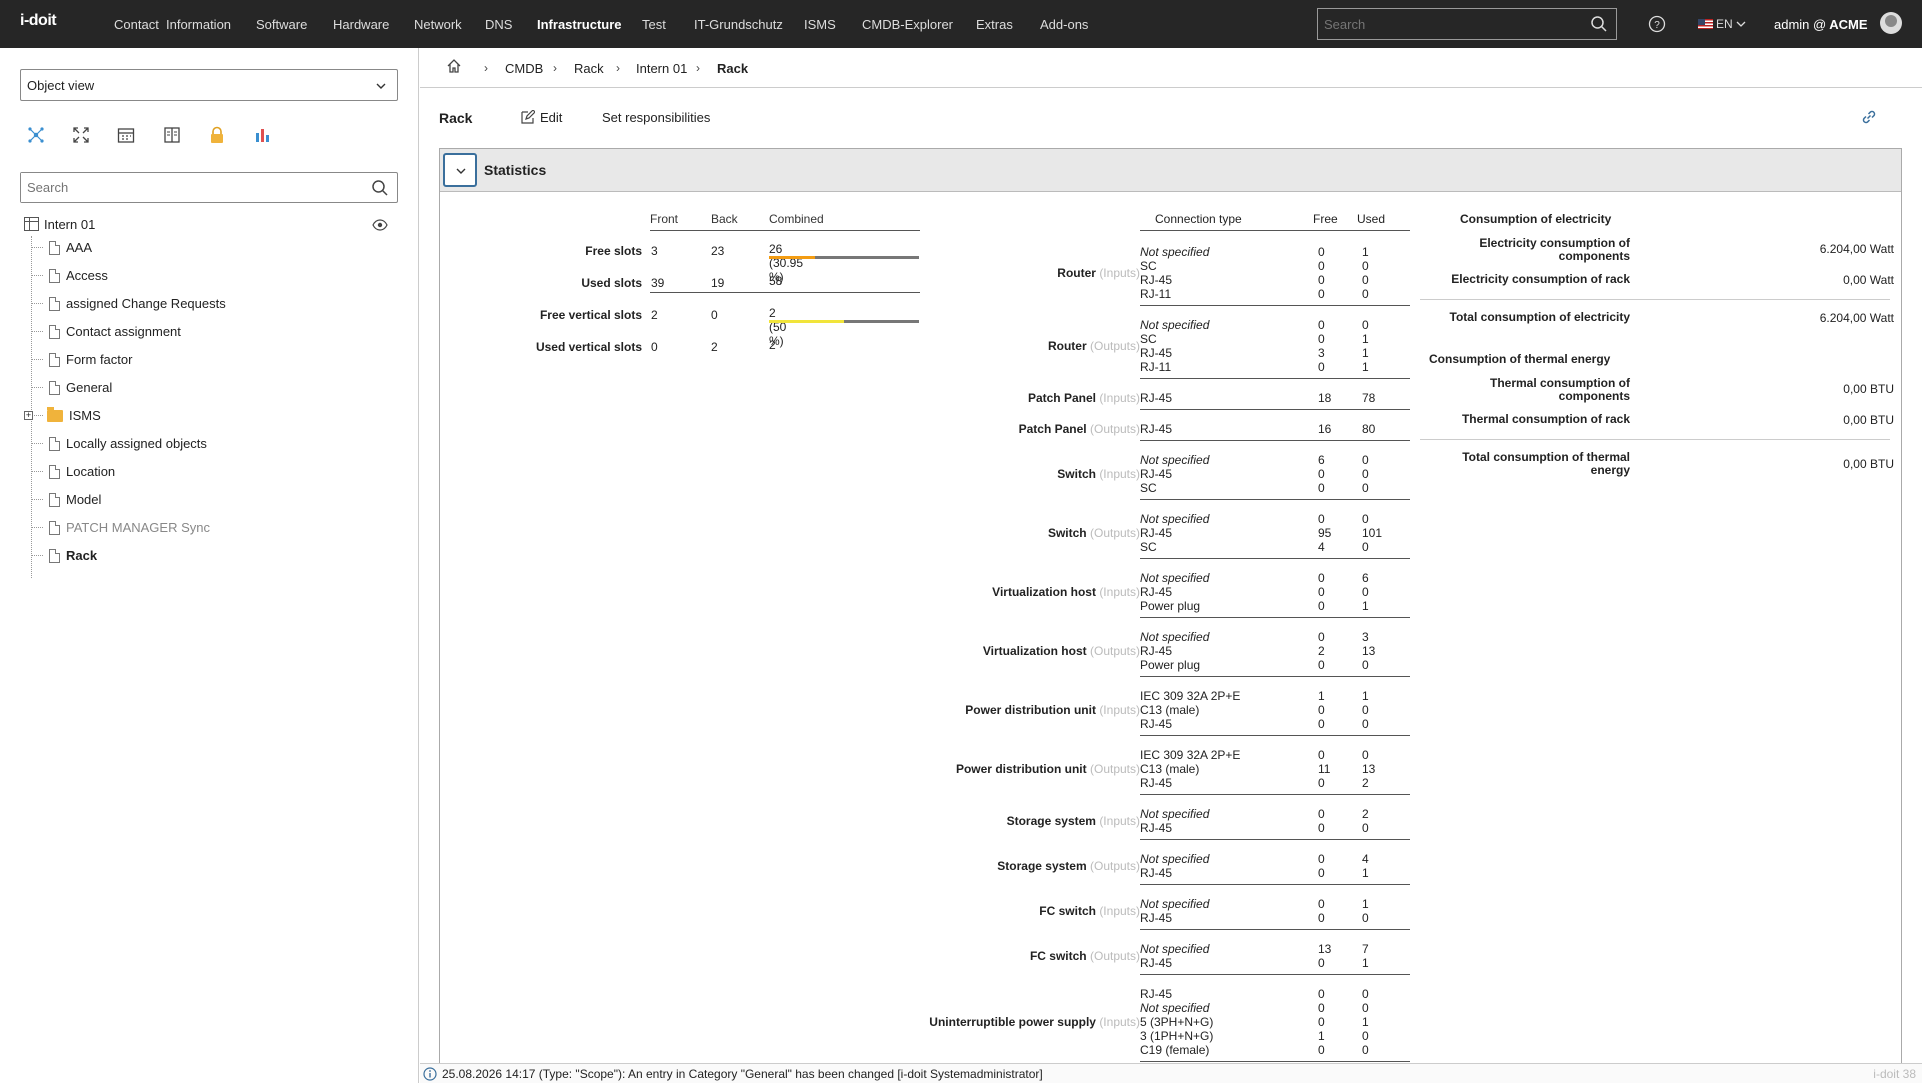  I want to click on tree-root: Intern 01, so click(59, 224).